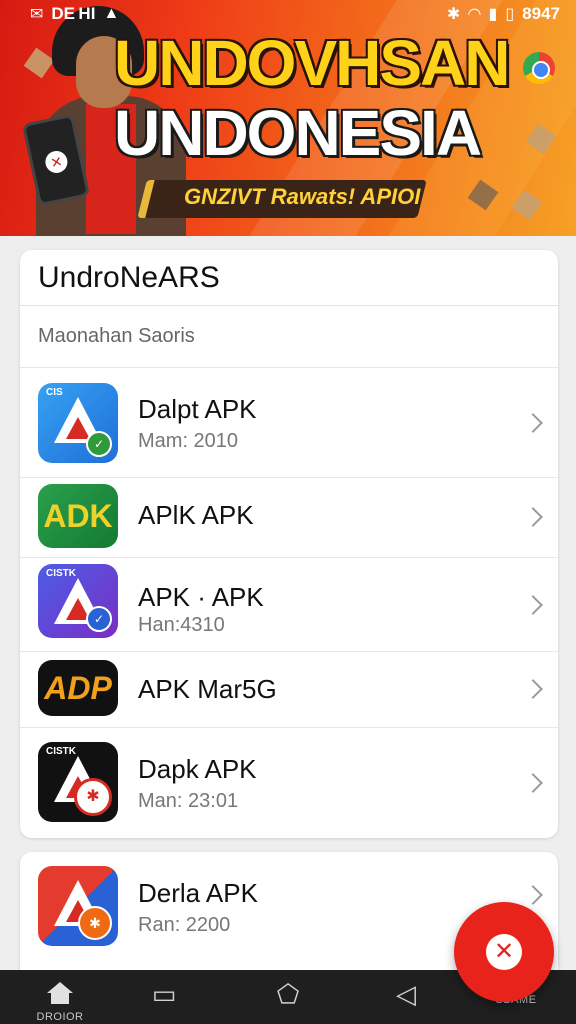  I want to click on banner-title-line2: UNDONESIA, so click(298, 133).